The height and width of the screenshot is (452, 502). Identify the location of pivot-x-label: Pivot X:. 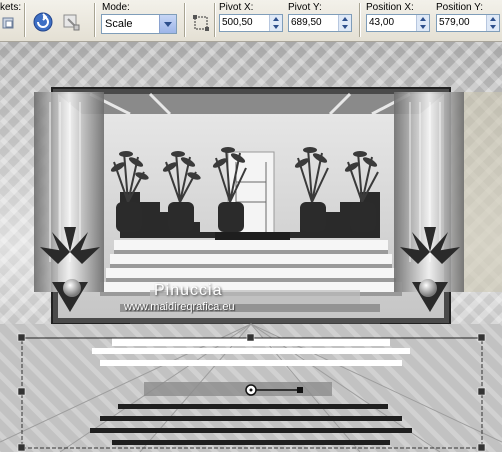
(236, 7).